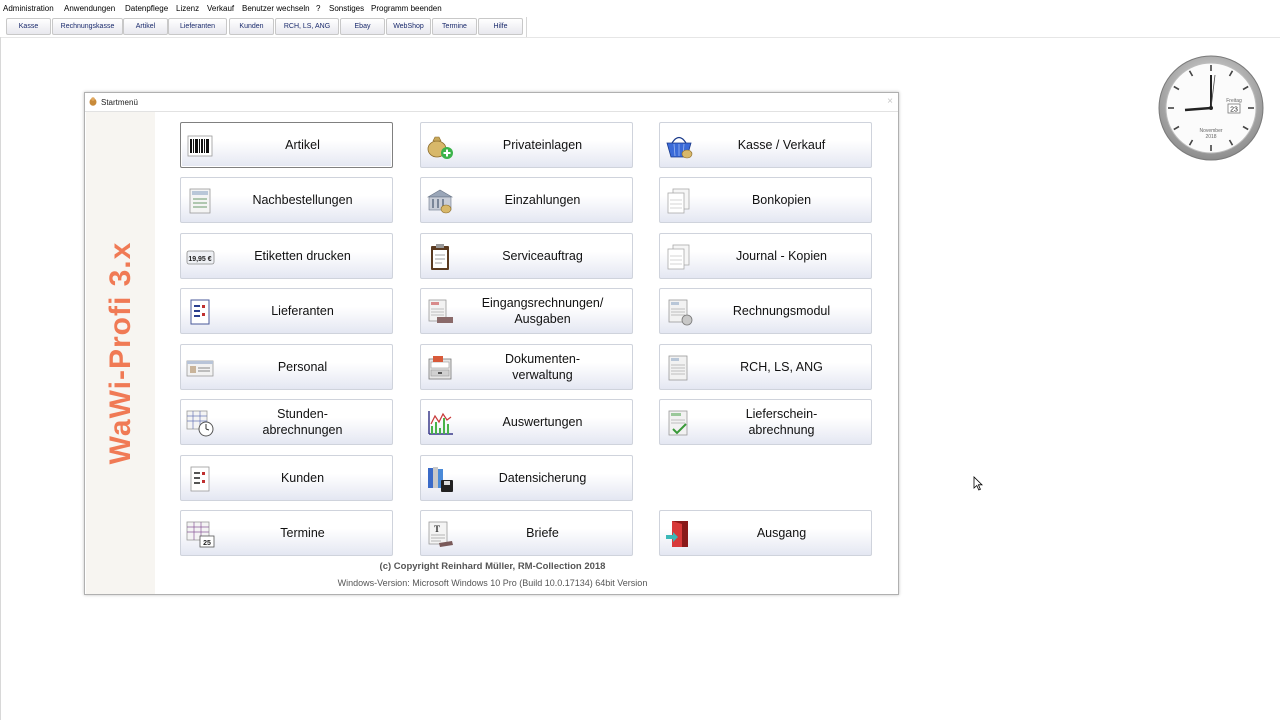 The image size is (1280, 720). What do you see at coordinates (440, 147) in the screenshot?
I see `money-bag-plus-icon` at bounding box center [440, 147].